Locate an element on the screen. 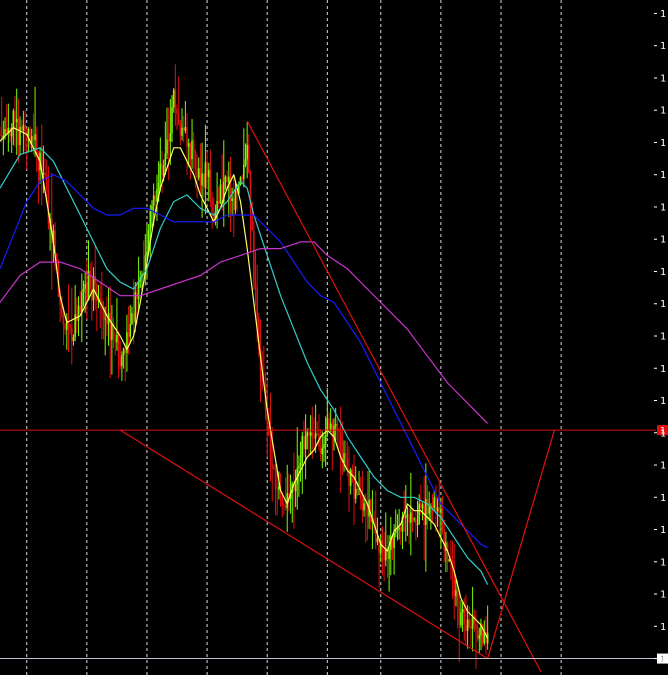 The image size is (668, 675). y-tick-label-6: 1 is located at coordinates (663, 207).